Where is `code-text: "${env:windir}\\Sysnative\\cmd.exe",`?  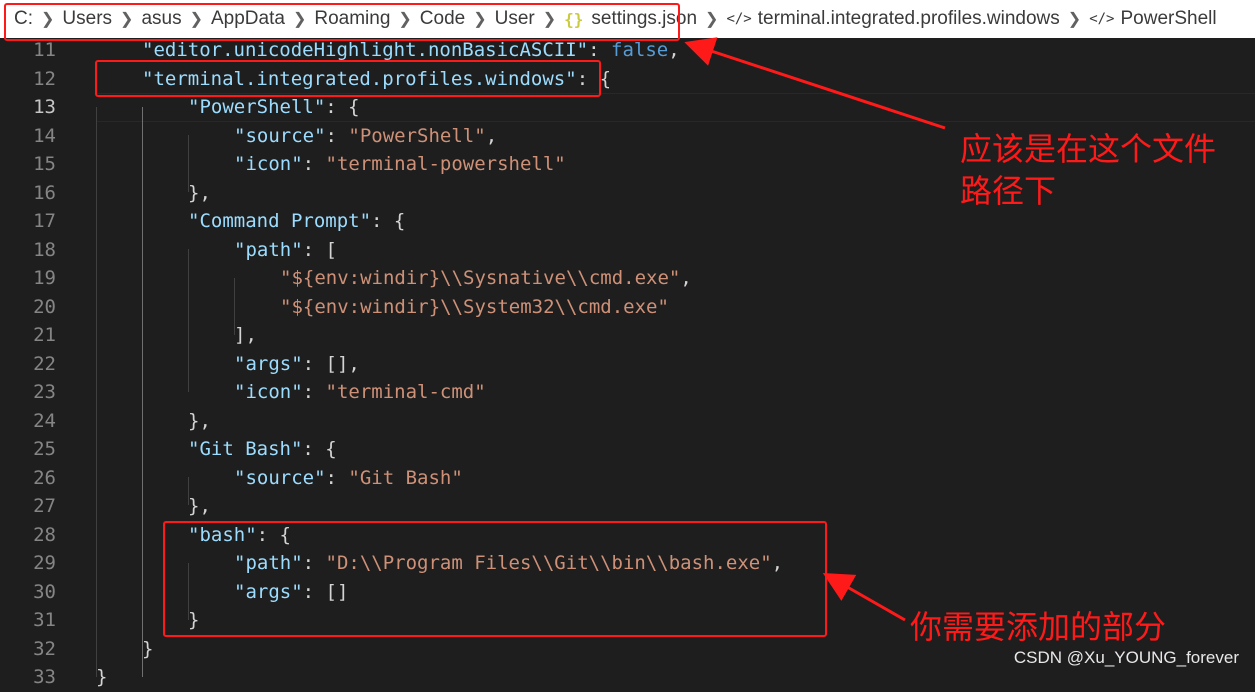
code-text: "${env:windir}\\Sysnative\\cmd.exe", is located at coordinates (486, 278).